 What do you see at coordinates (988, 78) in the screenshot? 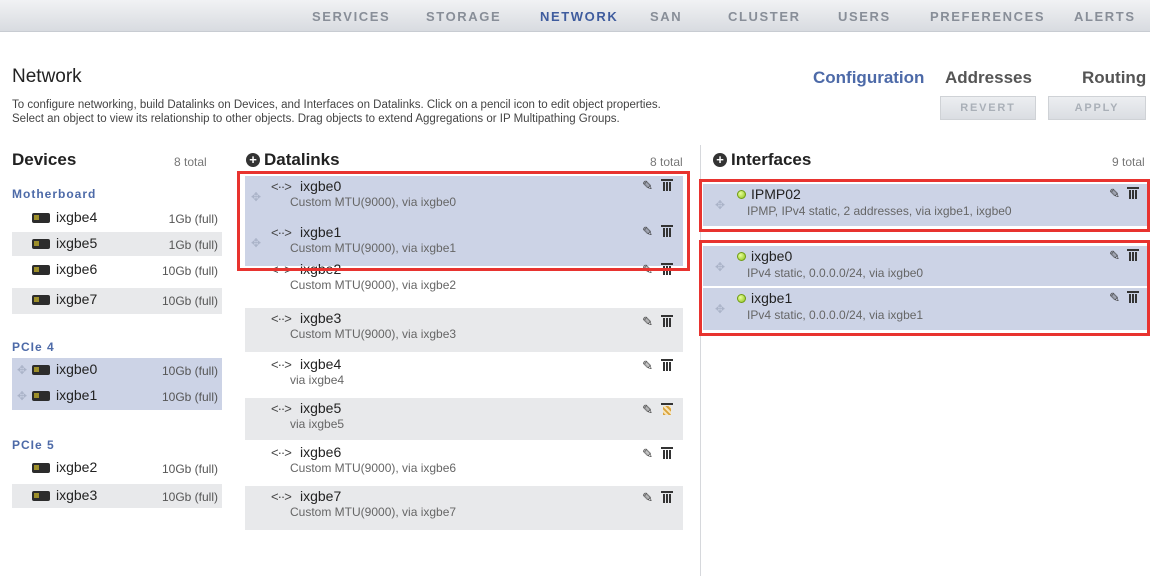
I see `tab-addresses: Addresses` at bounding box center [988, 78].